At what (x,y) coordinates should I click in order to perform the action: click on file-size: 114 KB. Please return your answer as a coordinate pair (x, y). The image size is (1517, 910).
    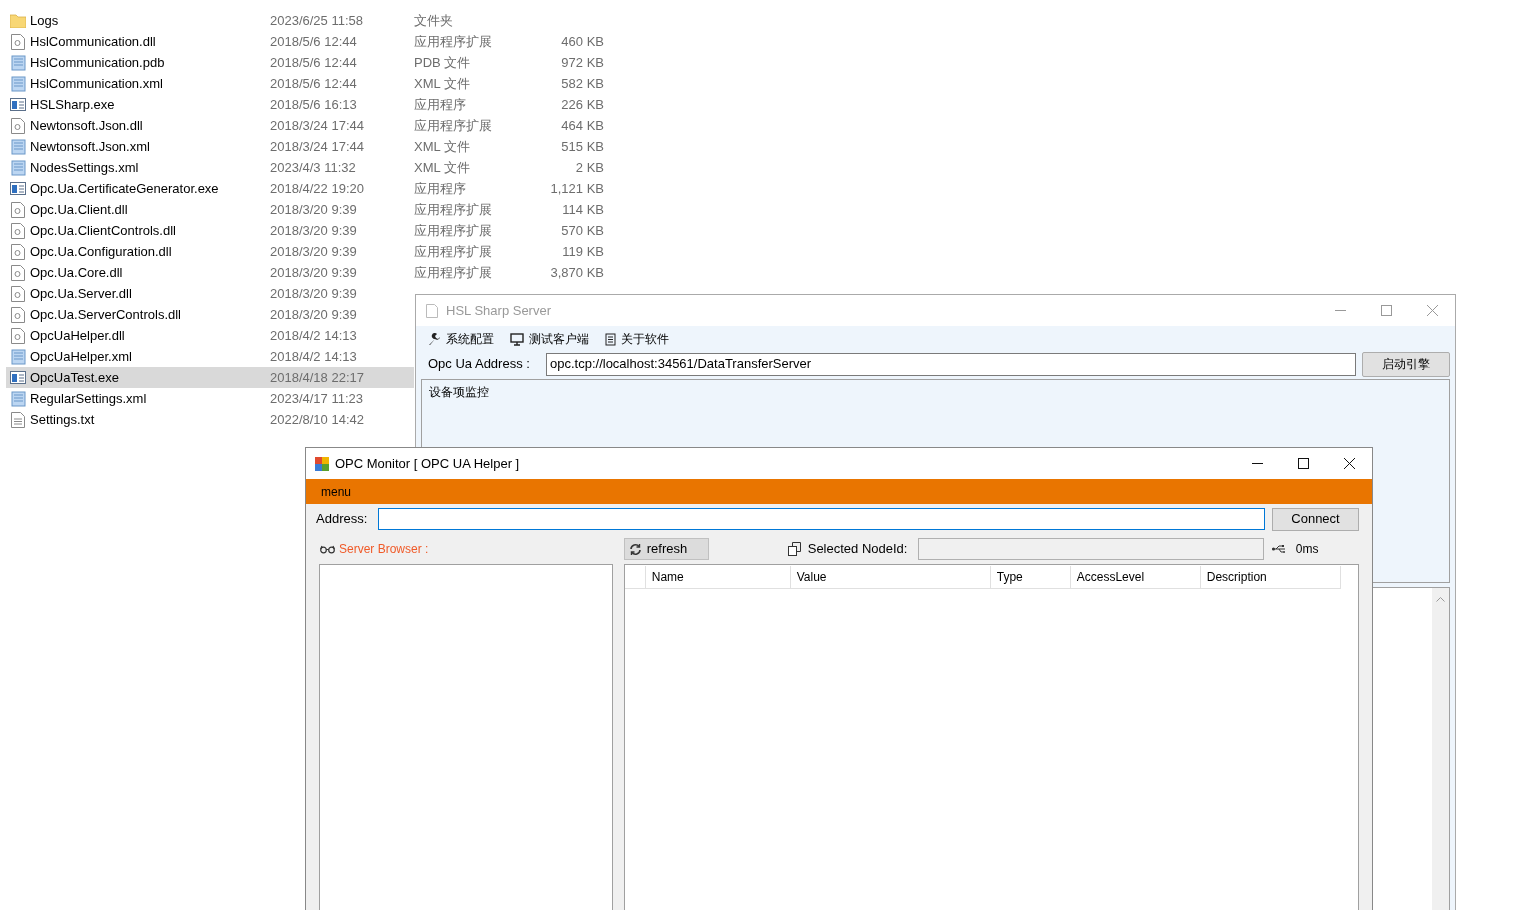
    Looking at the image, I should click on (582, 209).